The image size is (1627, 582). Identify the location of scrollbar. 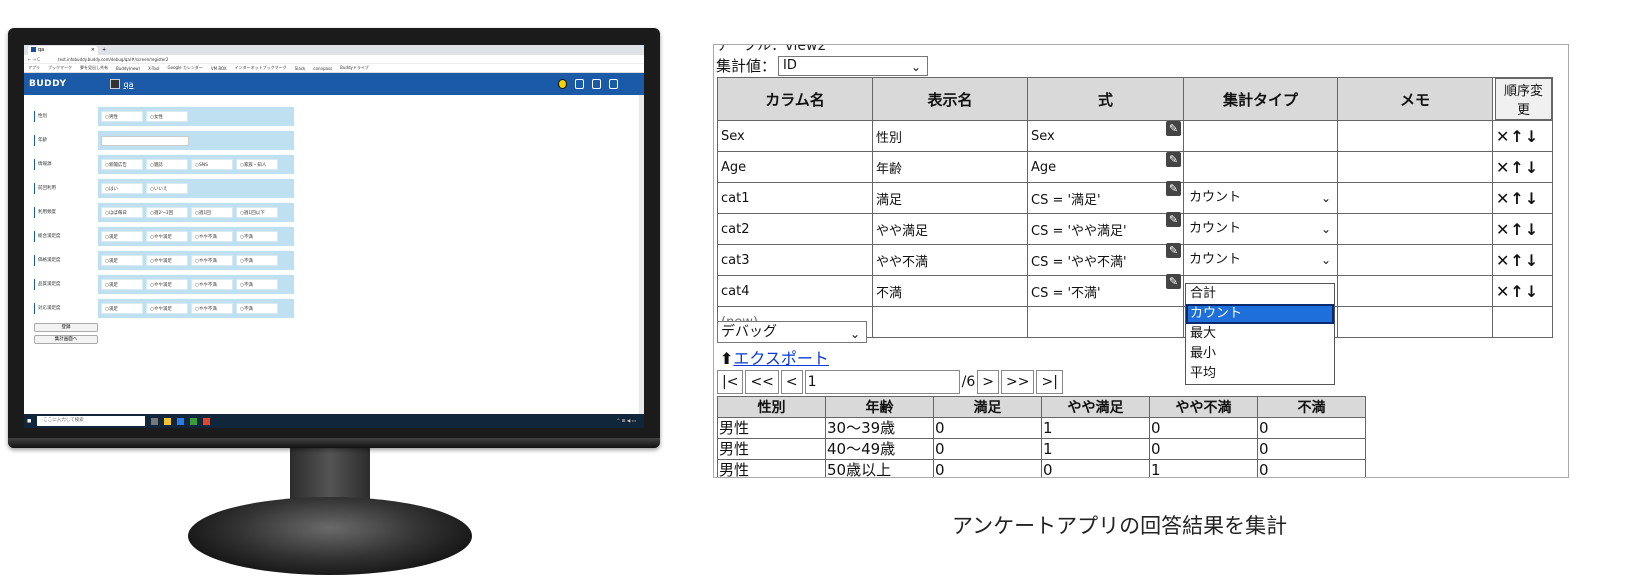
(641, 255).